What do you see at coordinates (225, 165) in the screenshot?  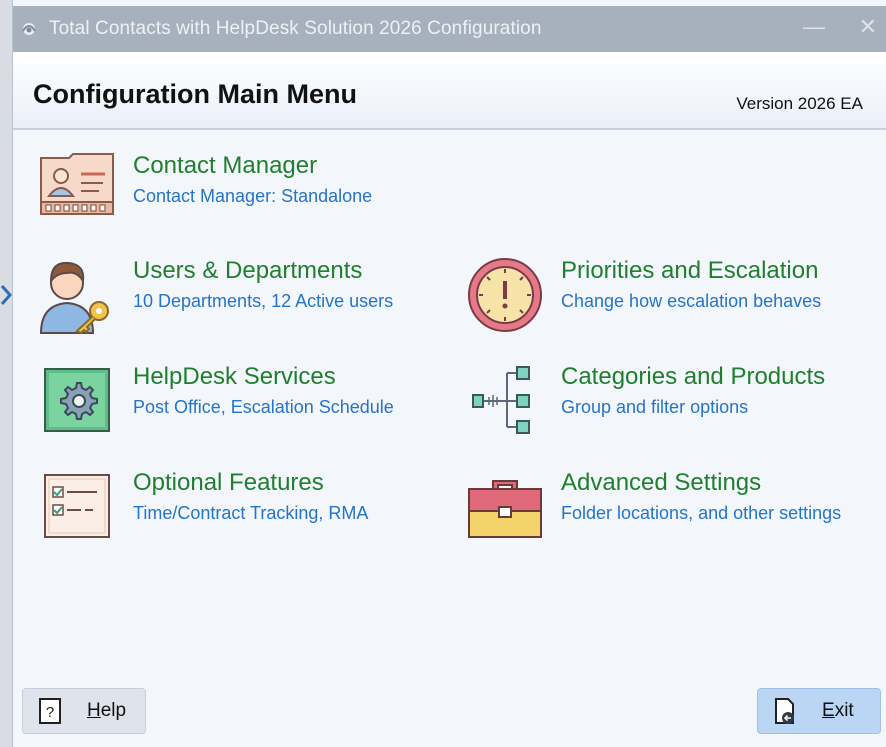 I see `menu-item-label: Contact Manager` at bounding box center [225, 165].